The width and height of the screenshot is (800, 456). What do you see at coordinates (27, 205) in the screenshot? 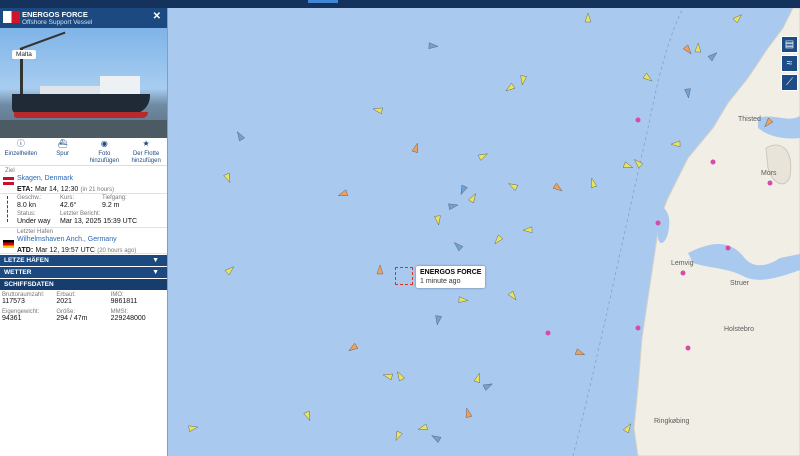
I see `speed-value: 8.0 kn` at bounding box center [27, 205].